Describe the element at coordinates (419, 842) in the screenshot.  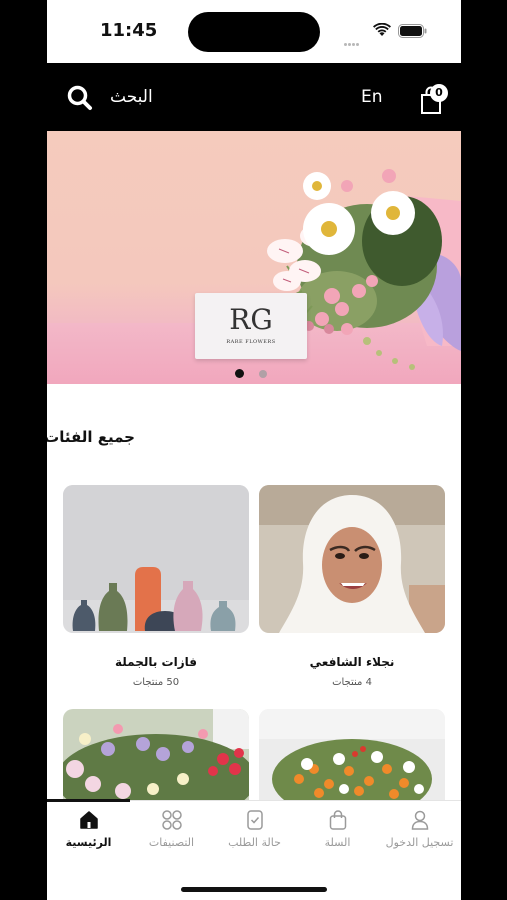
I see `tab-label: تسجيل الدخول` at that location.